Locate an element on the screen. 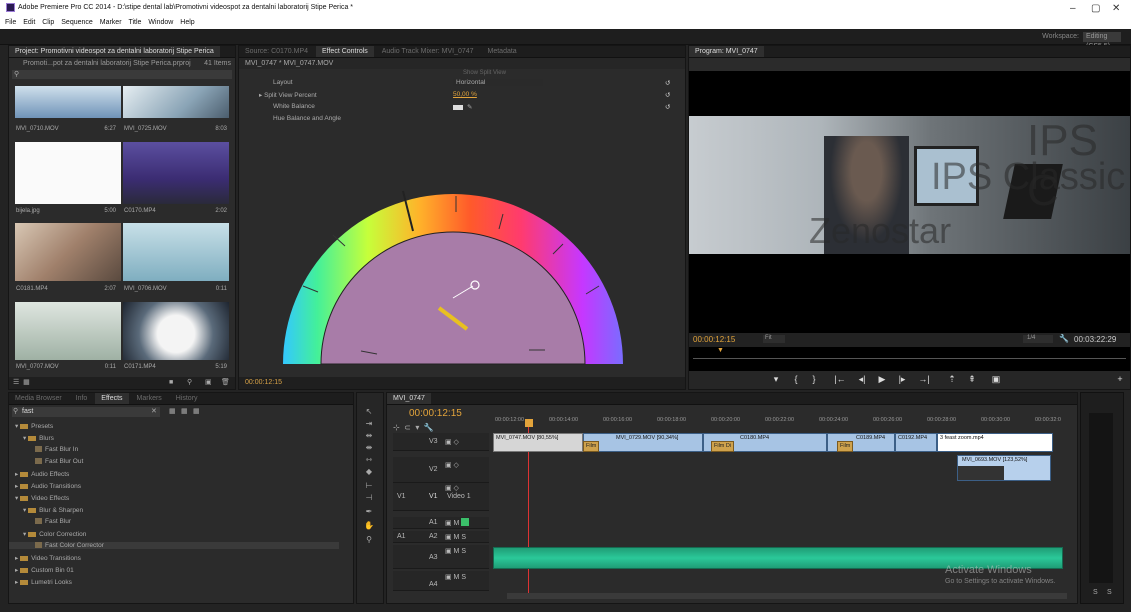 Image resolution: width=1131 pixels, height=612 pixels. mute-icon: ▣ M is located at coordinates (452, 523).